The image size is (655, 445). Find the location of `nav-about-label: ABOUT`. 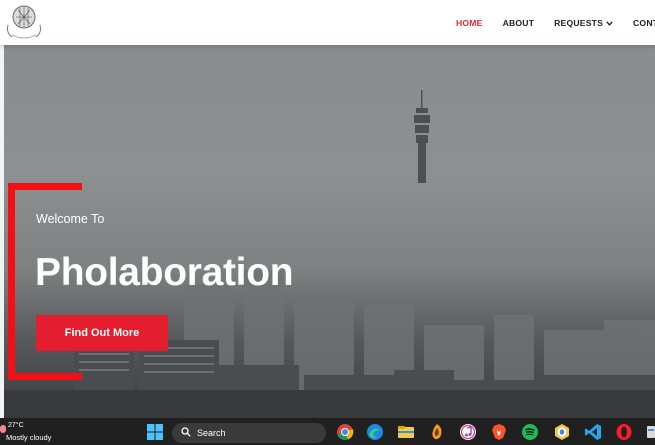

nav-about-label: ABOUT is located at coordinates (518, 22).